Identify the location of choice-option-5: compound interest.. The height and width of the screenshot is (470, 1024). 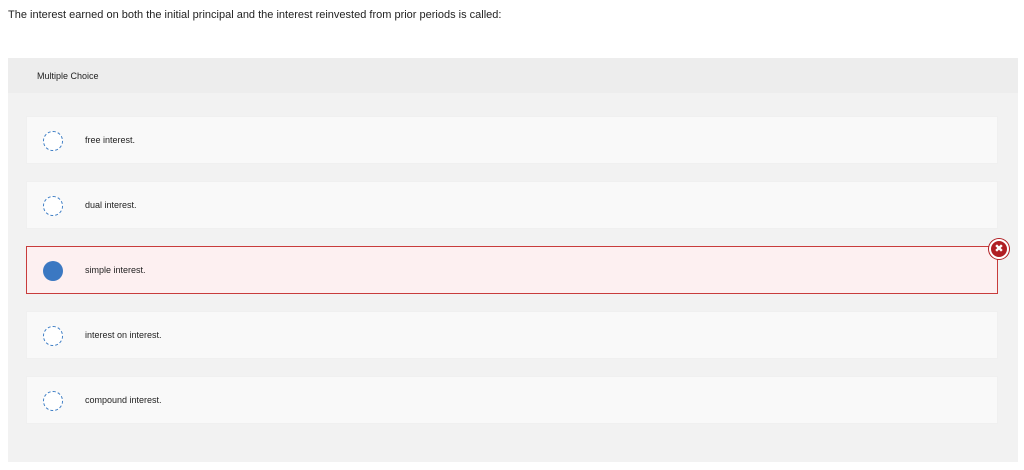
(512, 400).